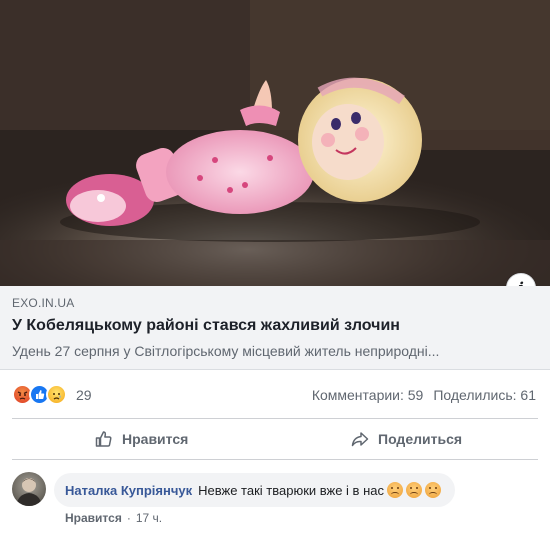  I want to click on share-button: Поделиться, so click(406, 439).